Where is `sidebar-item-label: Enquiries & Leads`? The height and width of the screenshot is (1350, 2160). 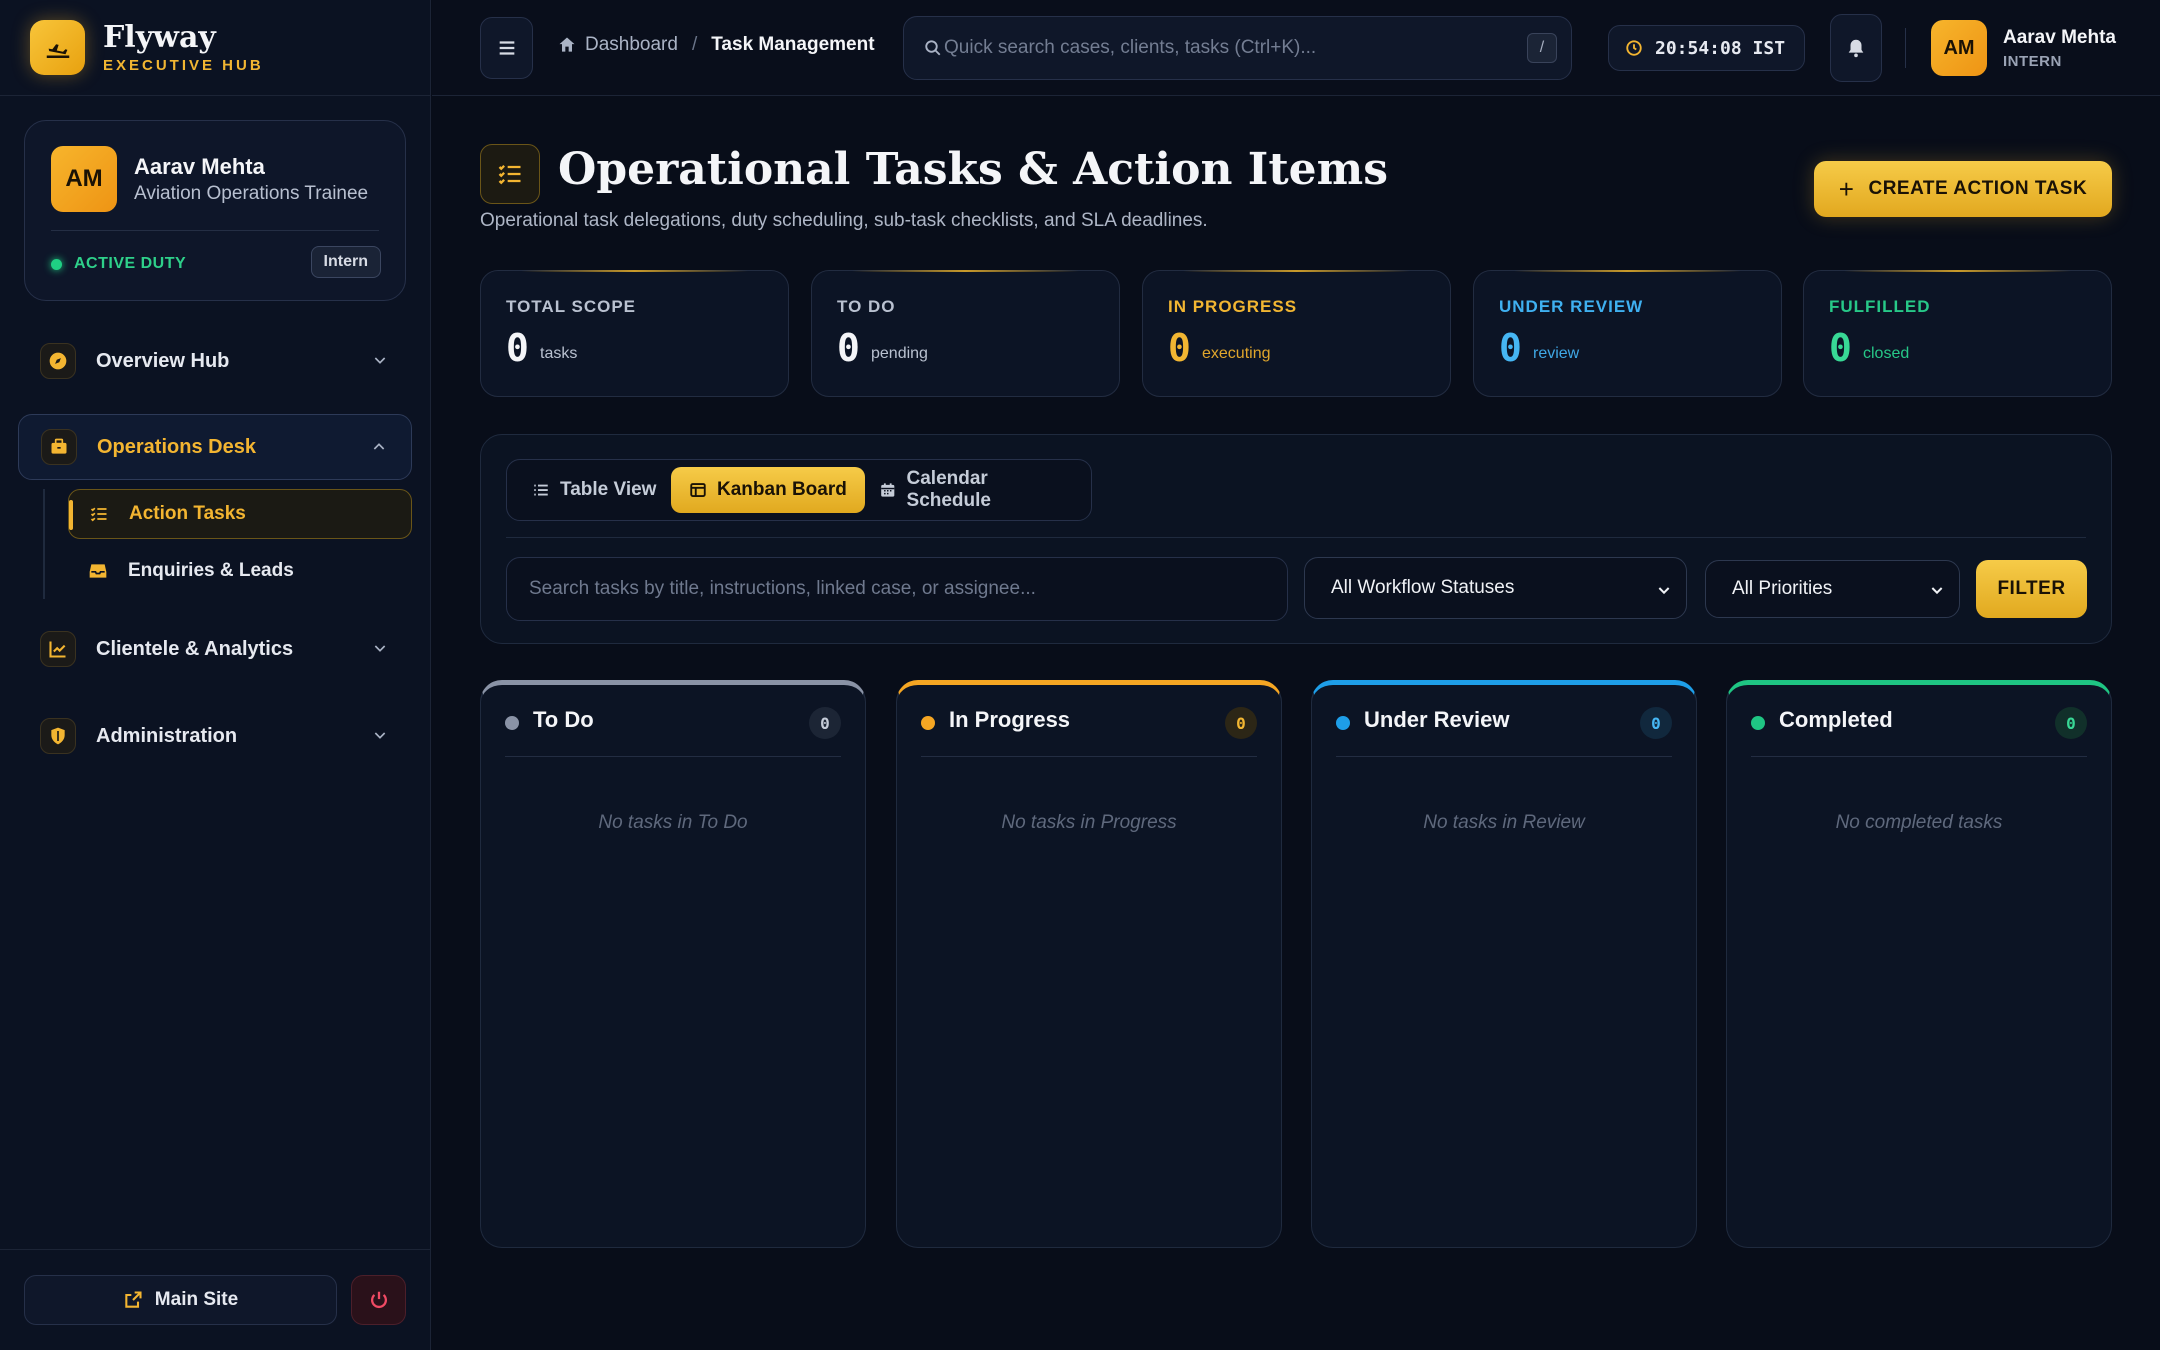
sidebar-item-label: Enquiries & Leads is located at coordinates (211, 570).